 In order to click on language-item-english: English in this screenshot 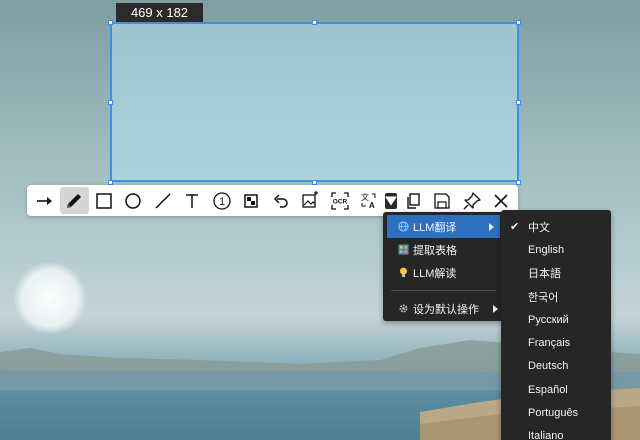, I will do `click(556, 249)`.